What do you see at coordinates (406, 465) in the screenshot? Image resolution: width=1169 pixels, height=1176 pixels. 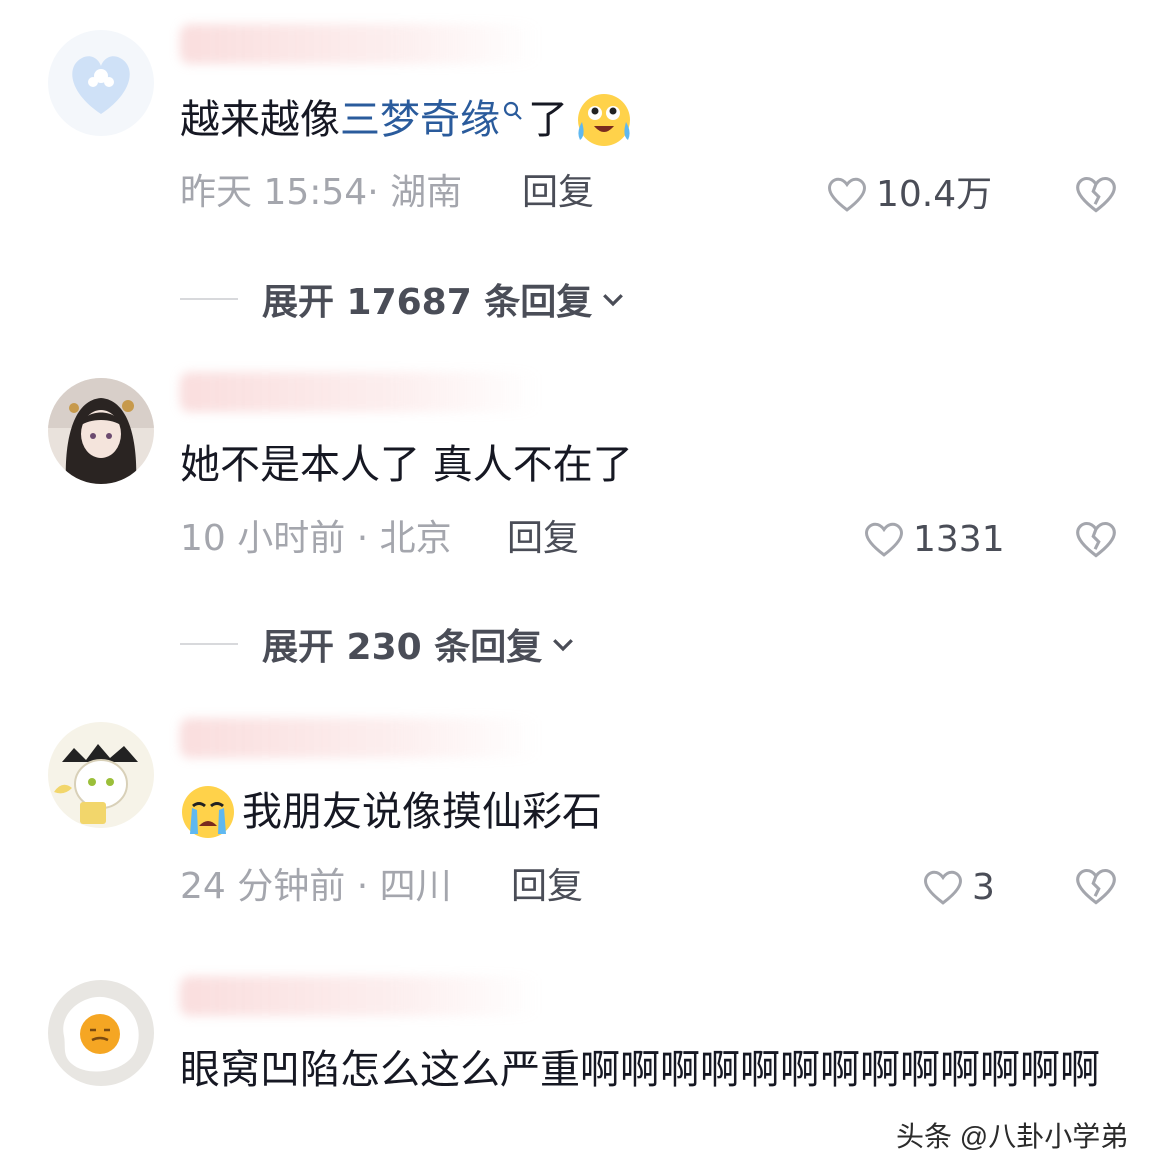 I see `comment-text: 她不是本人了 真人不在了` at bounding box center [406, 465].